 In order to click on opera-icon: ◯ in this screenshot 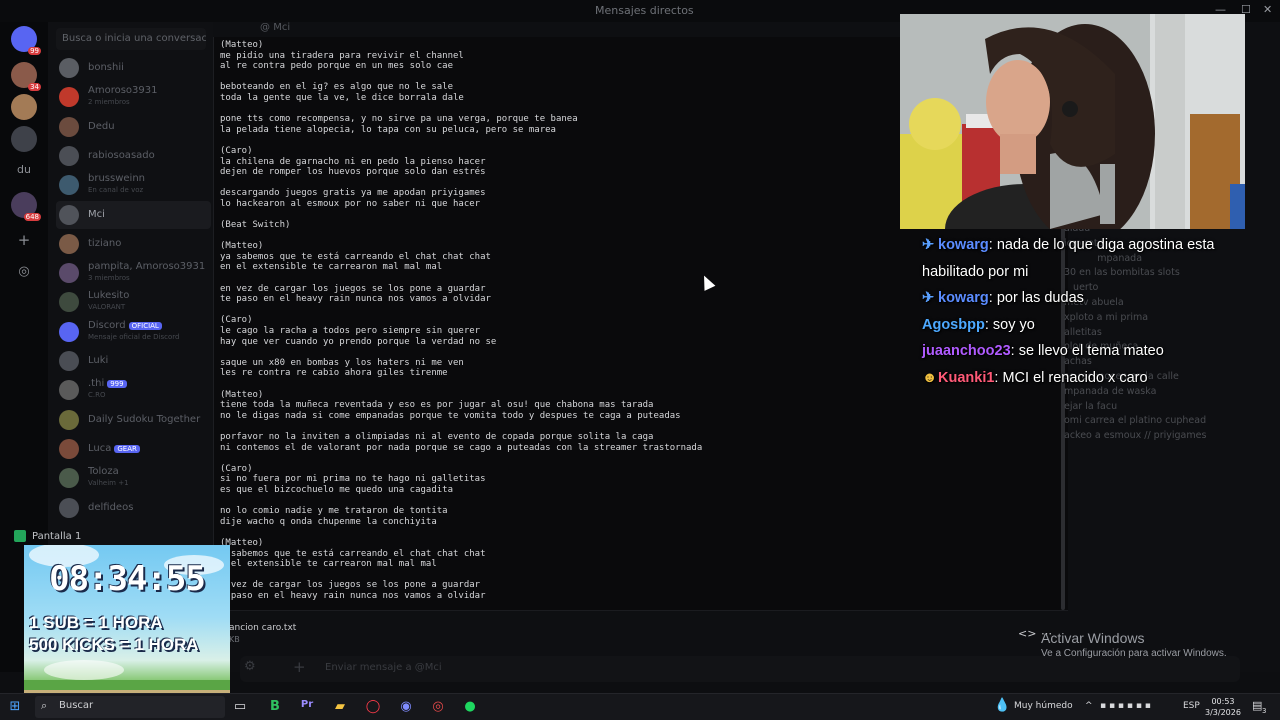, I will do `click(373, 706)`.